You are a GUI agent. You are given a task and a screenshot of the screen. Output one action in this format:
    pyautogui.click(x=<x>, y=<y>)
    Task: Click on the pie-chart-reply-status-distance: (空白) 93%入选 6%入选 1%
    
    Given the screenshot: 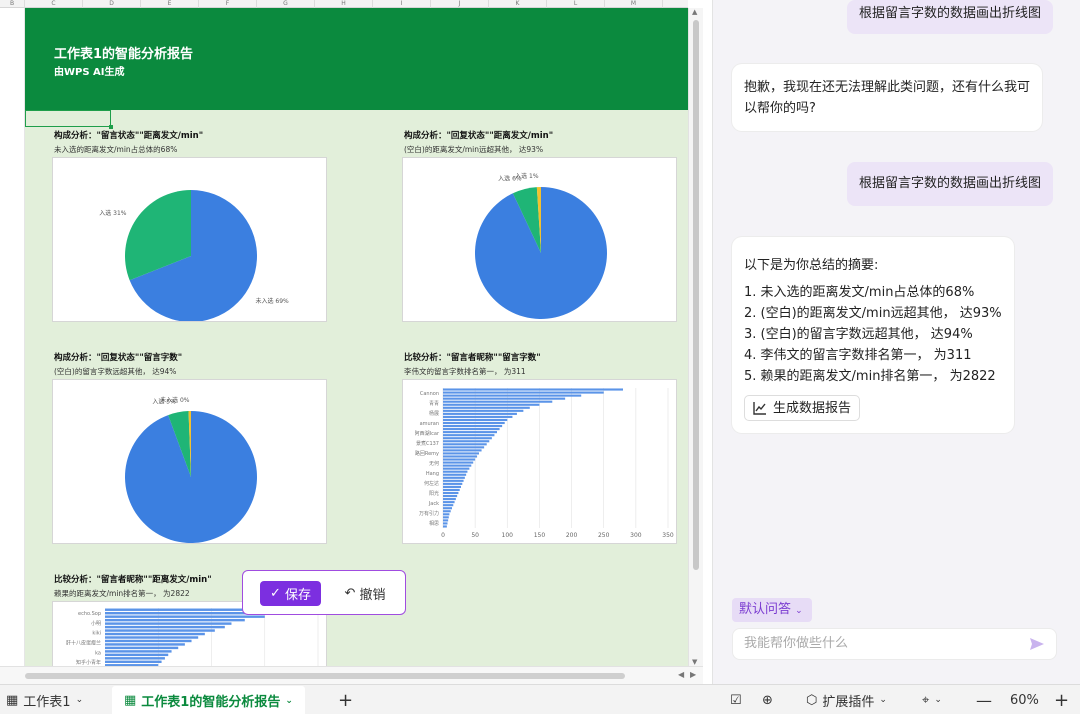 What is the action you would take?
    pyautogui.click(x=539, y=239)
    